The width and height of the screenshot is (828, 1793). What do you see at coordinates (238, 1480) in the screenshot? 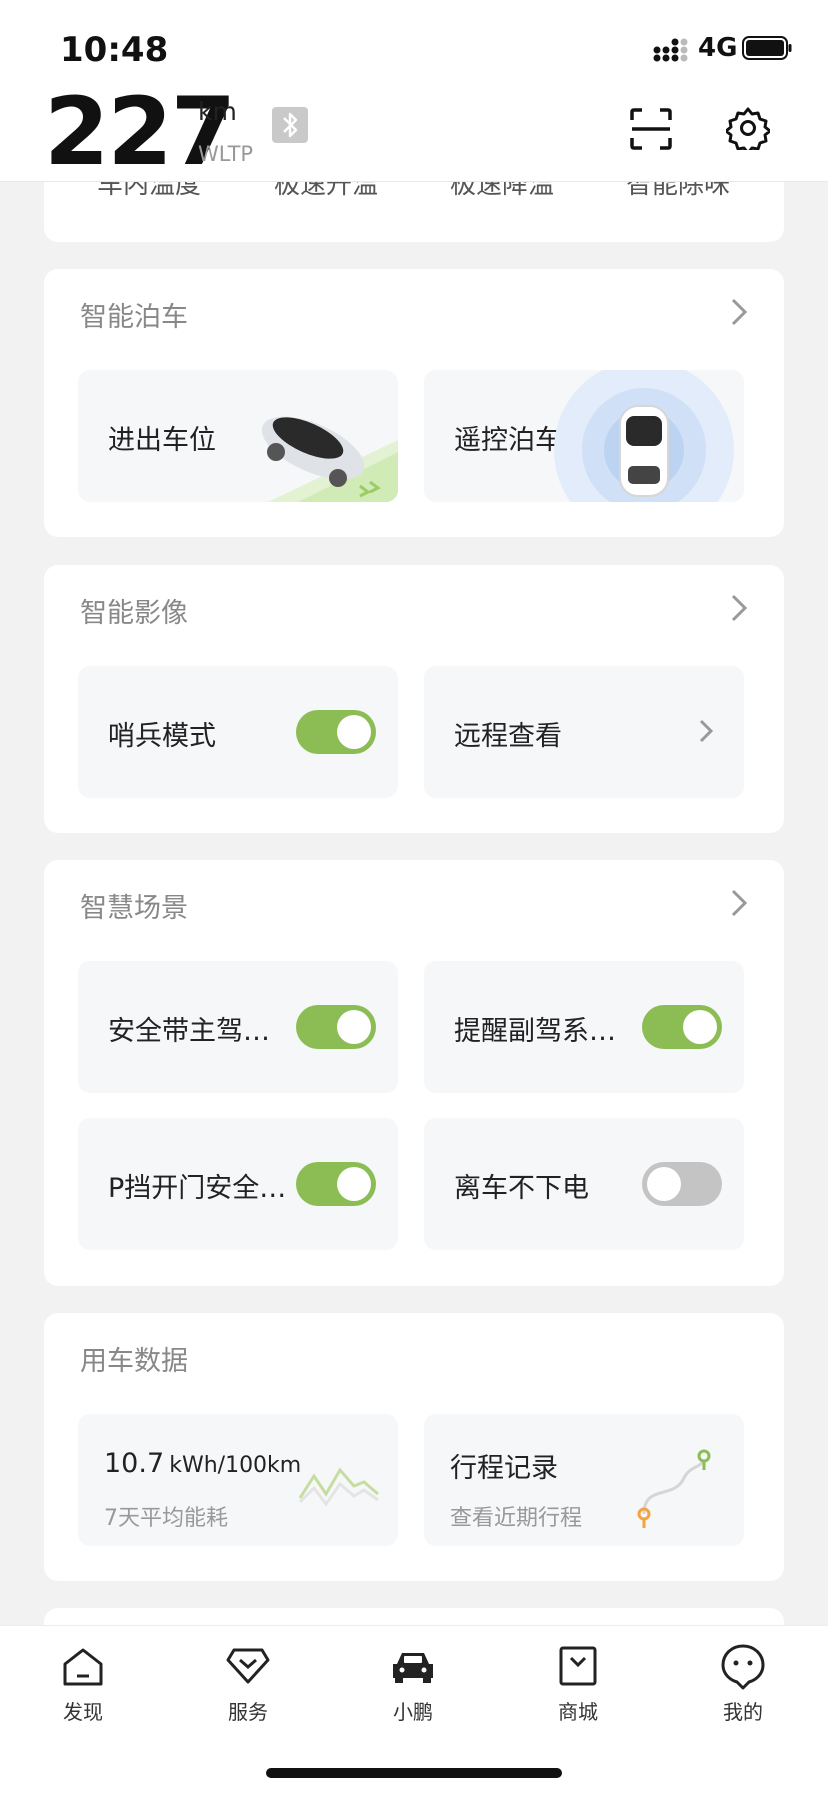
I see `energy-consumption-tile: 10.7 kWh/100km 7天平均能耗` at bounding box center [238, 1480].